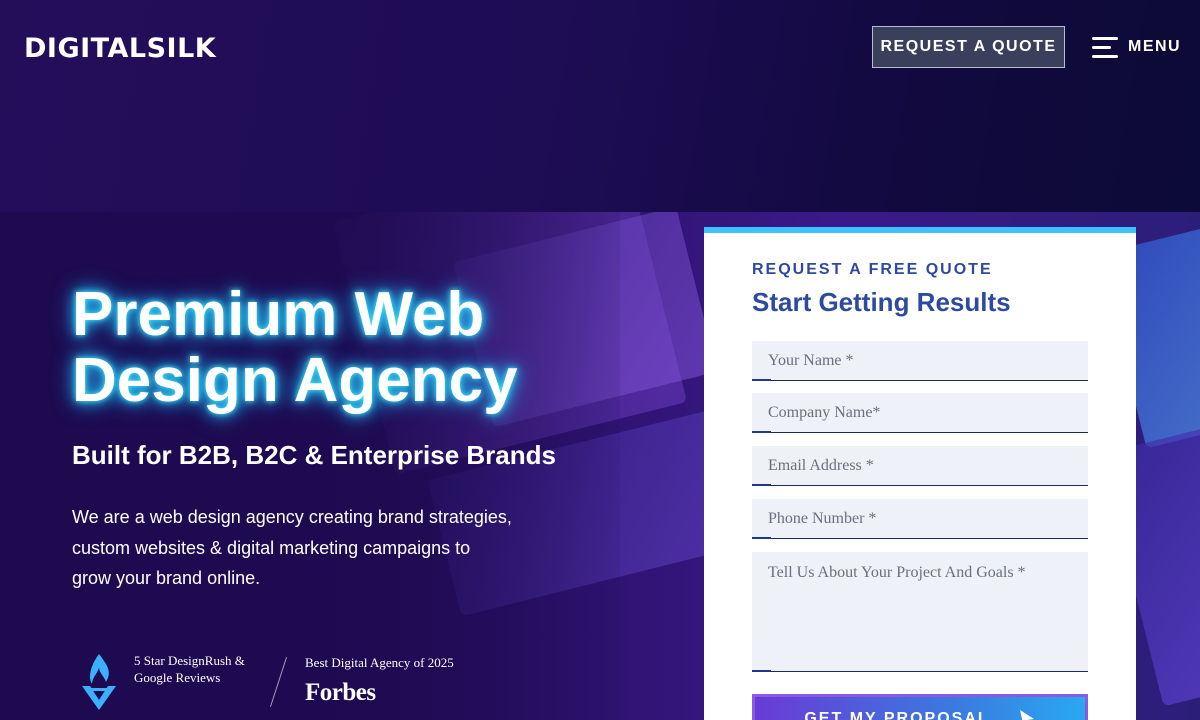 This screenshot has height=720, width=1200. I want to click on name-field, so click(920, 361).